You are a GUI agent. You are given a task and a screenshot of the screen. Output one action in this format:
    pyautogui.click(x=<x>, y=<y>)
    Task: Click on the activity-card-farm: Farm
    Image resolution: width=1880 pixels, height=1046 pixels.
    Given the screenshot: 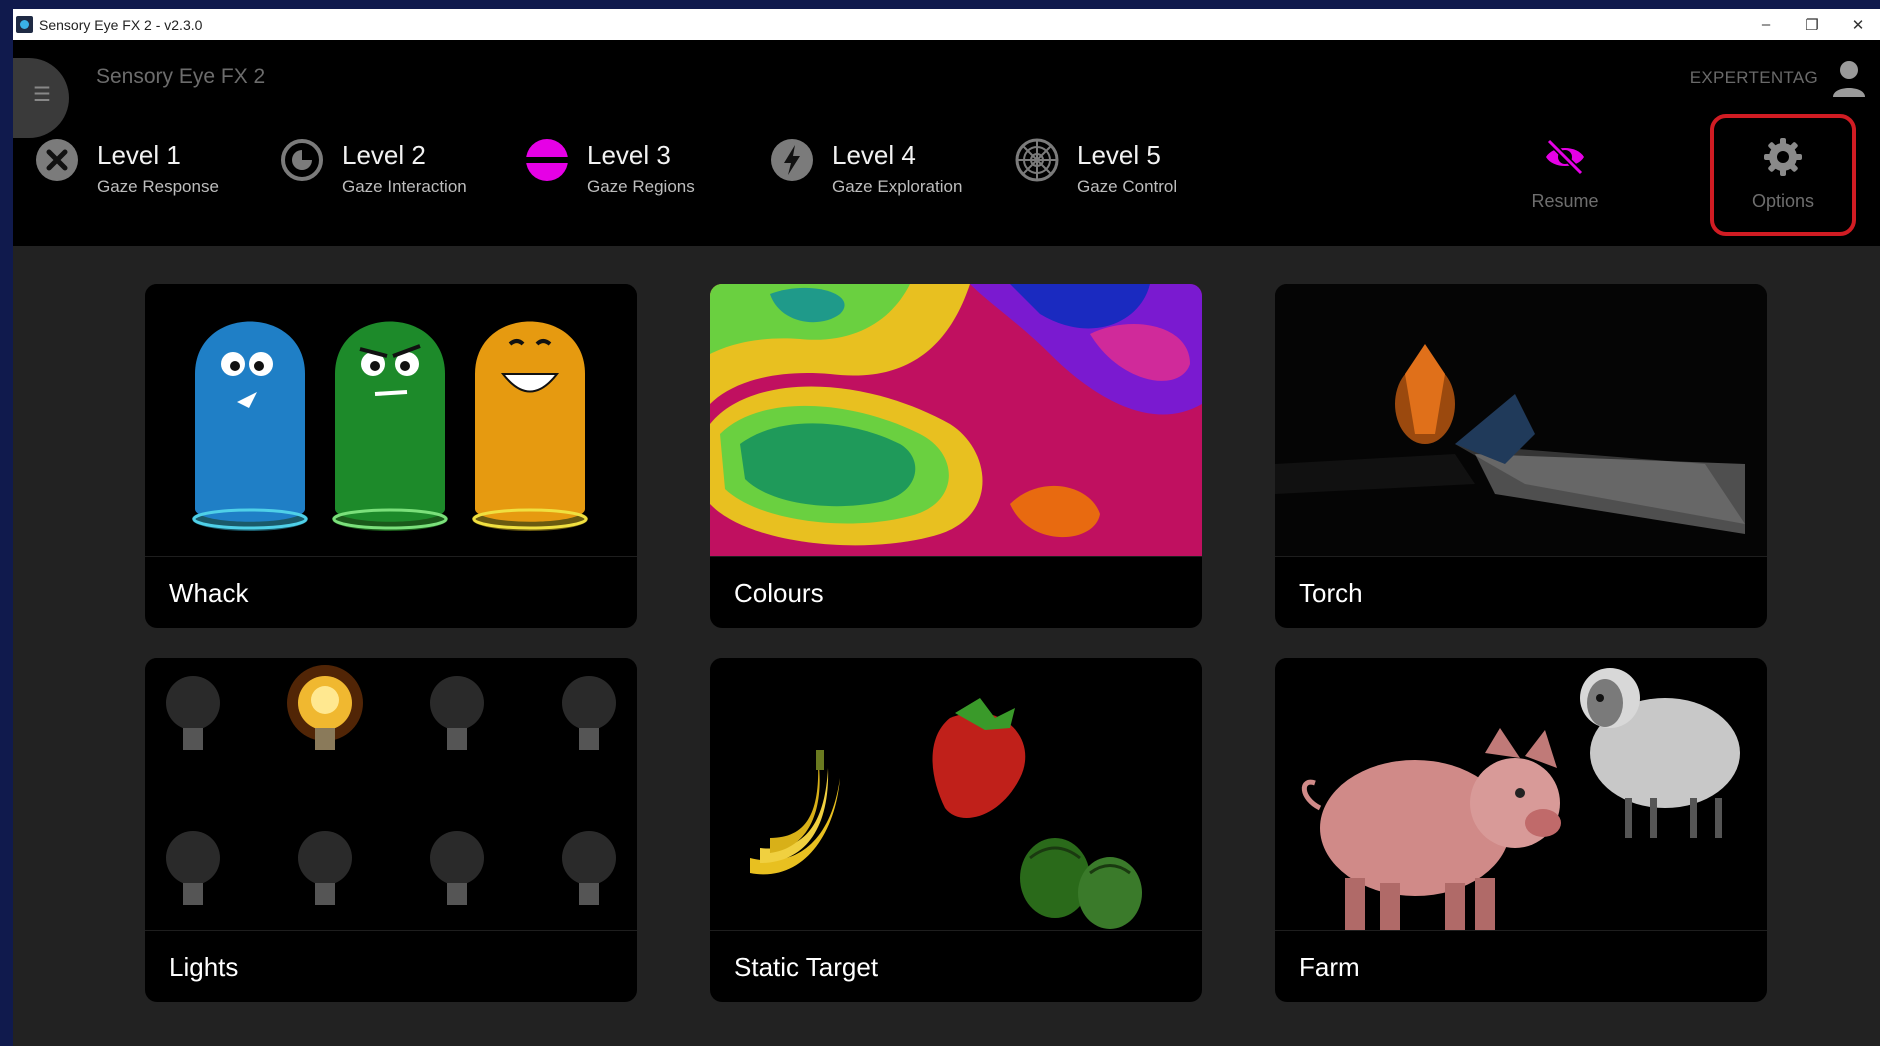 What is the action you would take?
    pyautogui.click(x=1521, y=830)
    